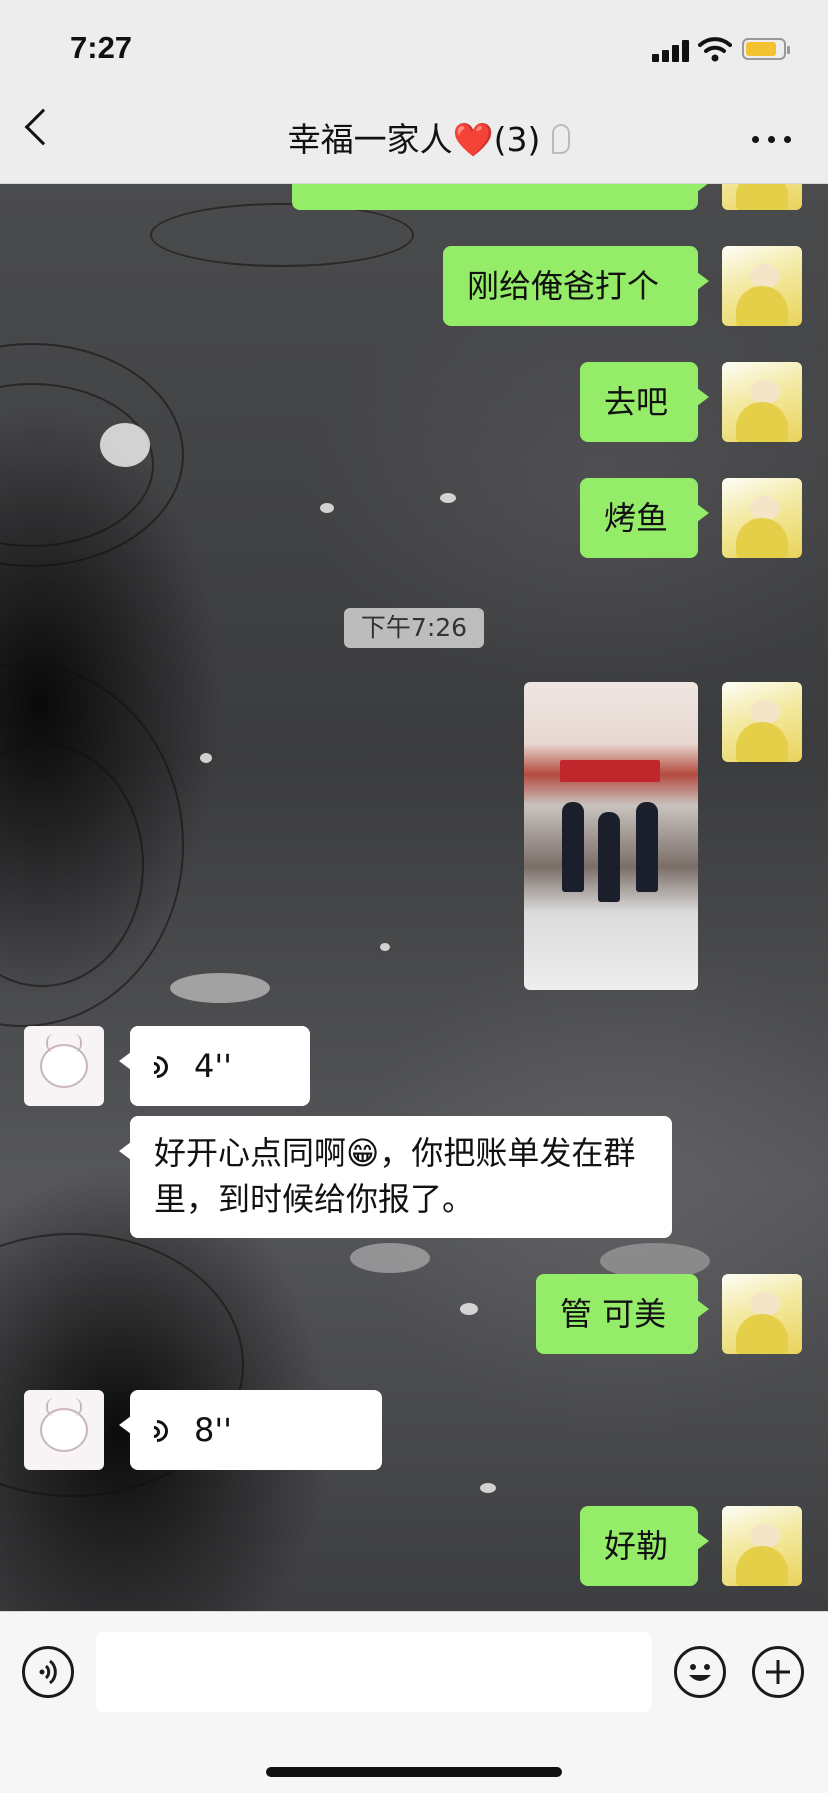 This screenshot has width=828, height=1793. Describe the element at coordinates (672, 51) in the screenshot. I see `signal-icon` at that location.